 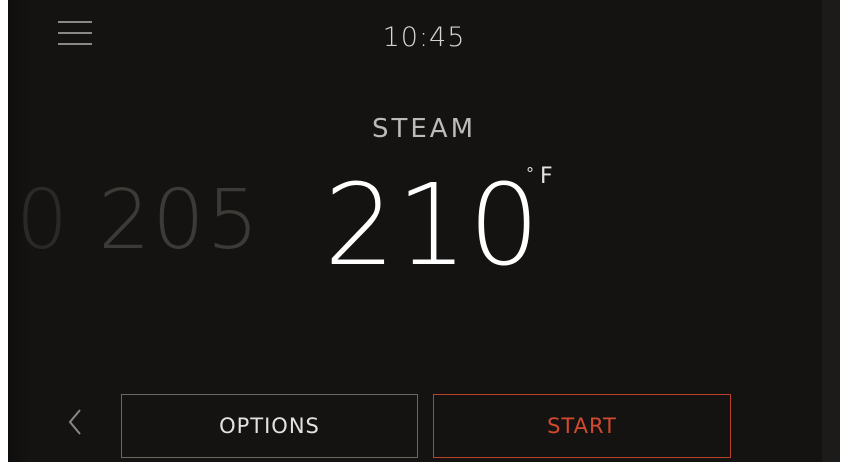 I want to click on unit-letter: F, so click(x=546, y=176).